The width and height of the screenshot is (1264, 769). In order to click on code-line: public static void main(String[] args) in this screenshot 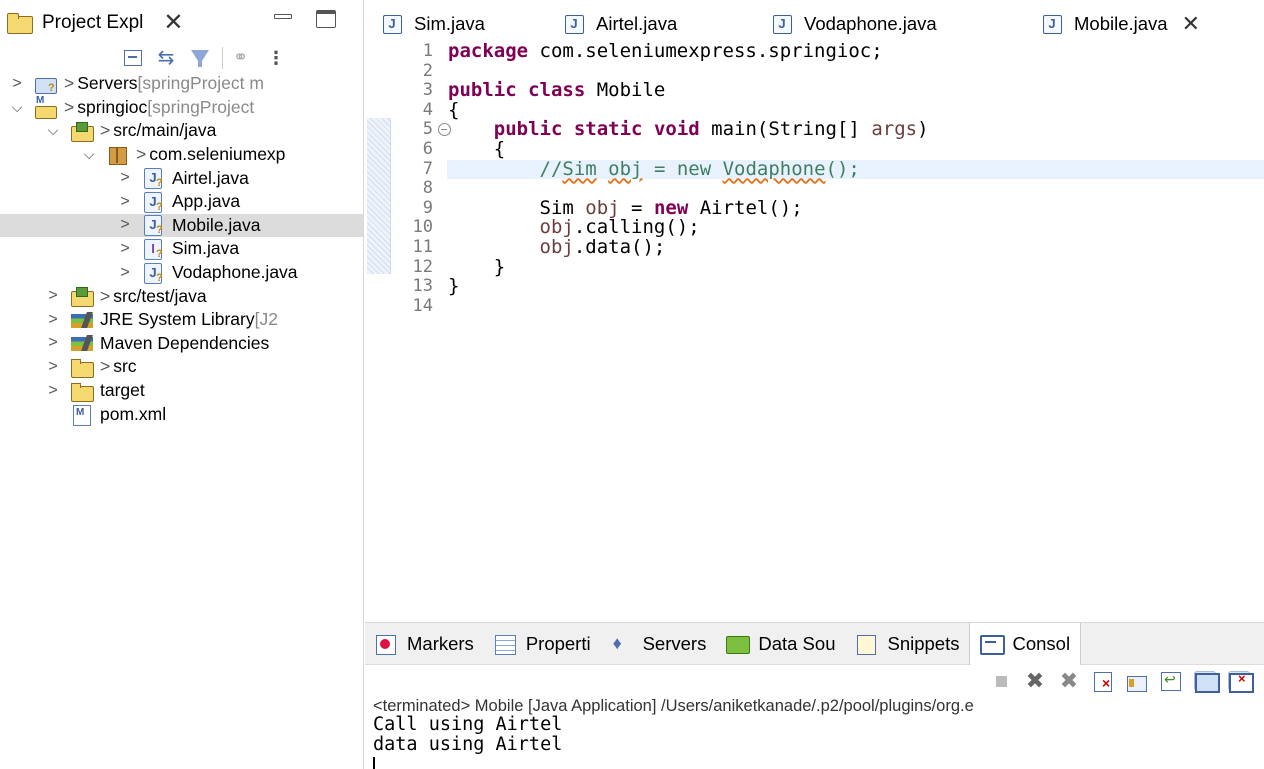, I will do `click(688, 130)`.